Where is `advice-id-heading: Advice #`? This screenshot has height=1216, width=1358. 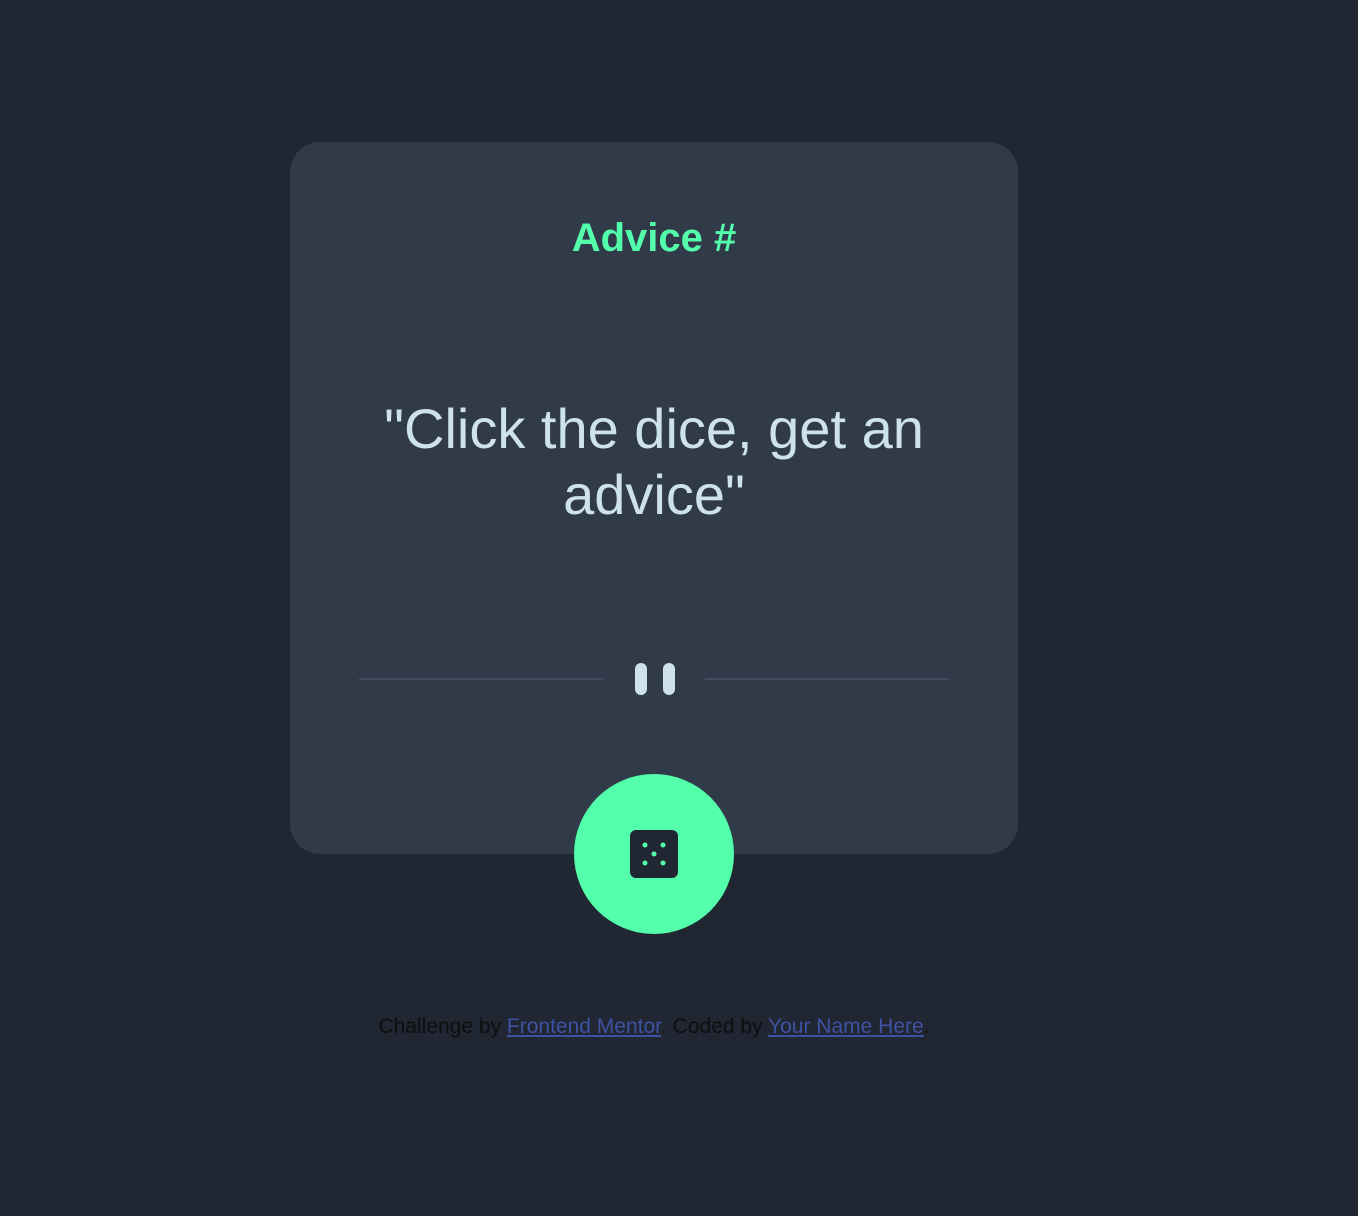 advice-id-heading: Advice # is located at coordinates (654, 238).